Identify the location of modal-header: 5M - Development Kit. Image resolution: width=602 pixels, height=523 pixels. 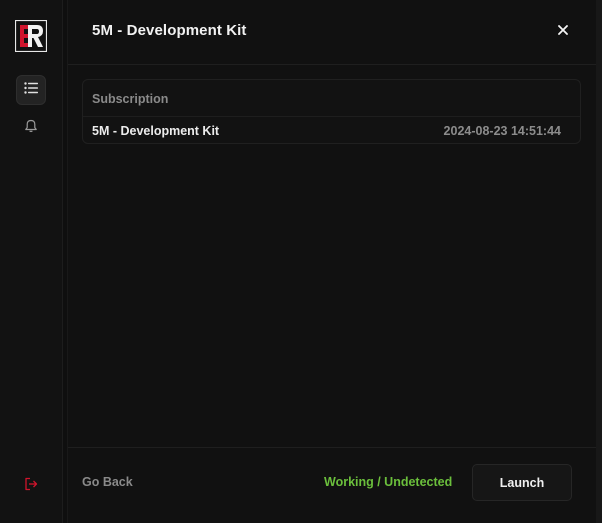
(332, 32).